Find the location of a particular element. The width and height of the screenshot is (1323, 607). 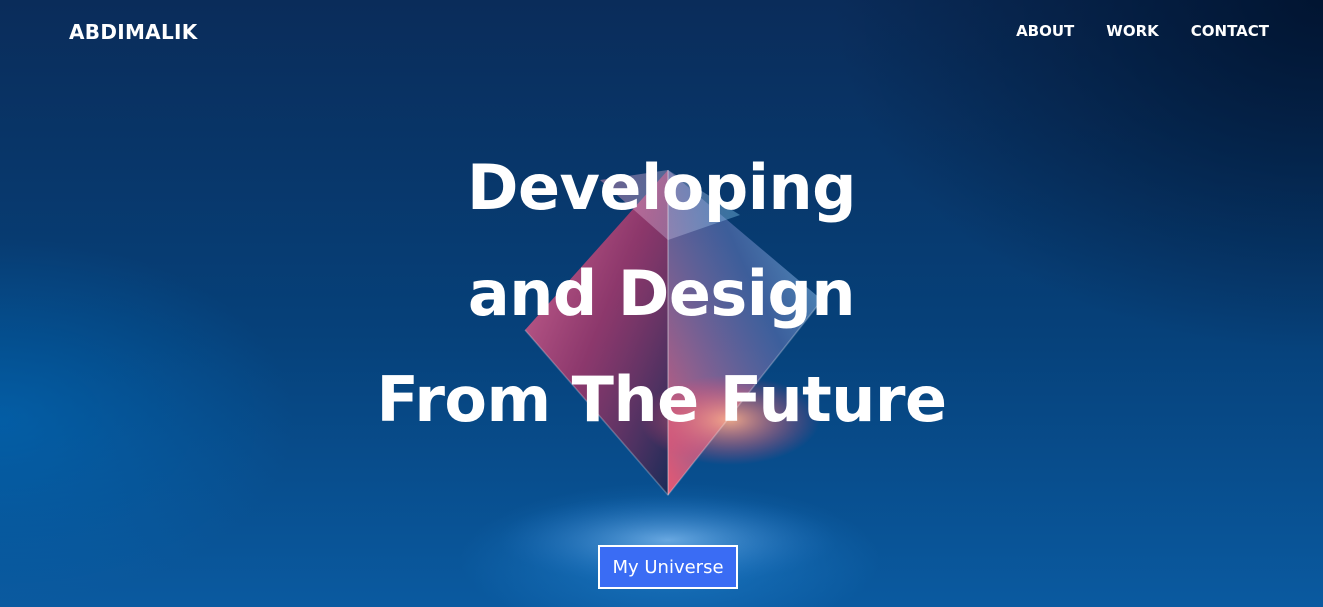

headline-line-2: and Design is located at coordinates (661, 293).